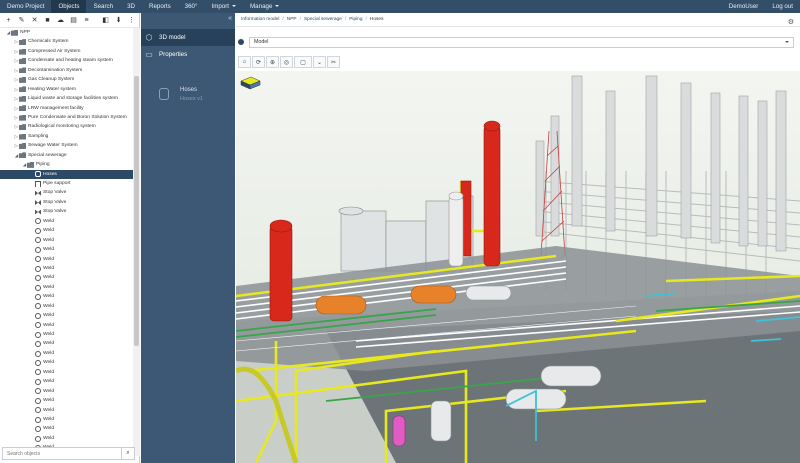  I want to click on pencil-icon: ✎, so click(21, 20).